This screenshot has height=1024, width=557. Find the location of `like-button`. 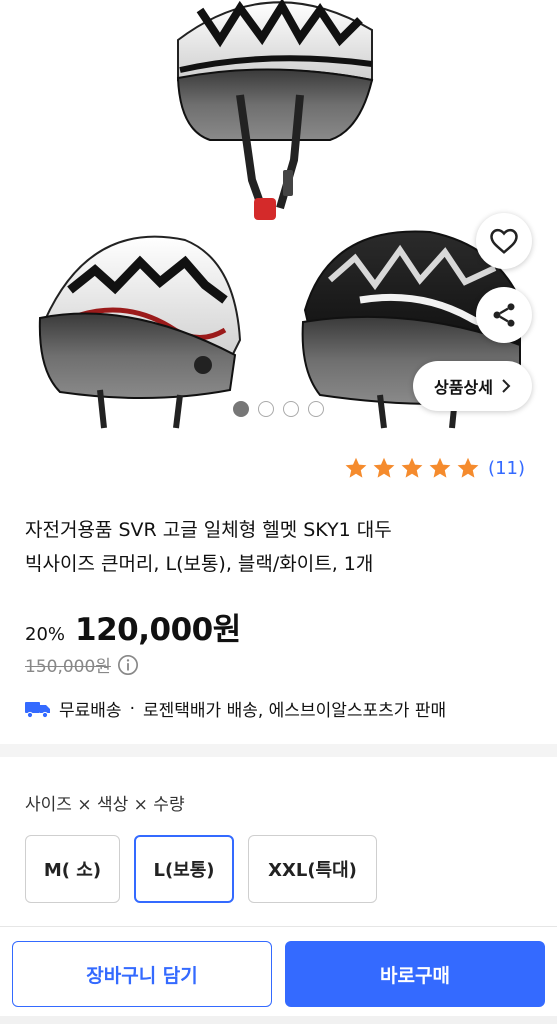

like-button is located at coordinates (504, 241).